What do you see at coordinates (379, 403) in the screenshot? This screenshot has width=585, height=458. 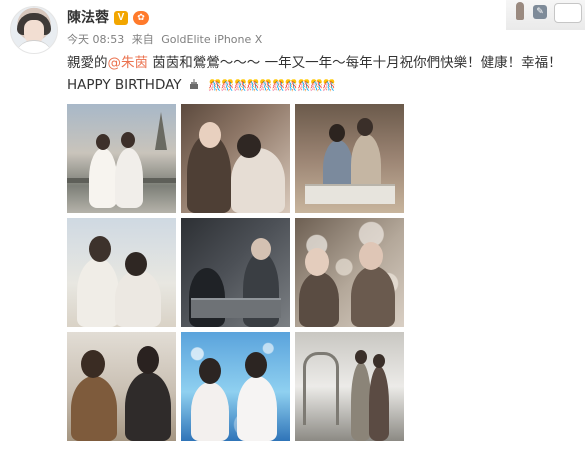 I see `photo-9-person-b` at bounding box center [379, 403].